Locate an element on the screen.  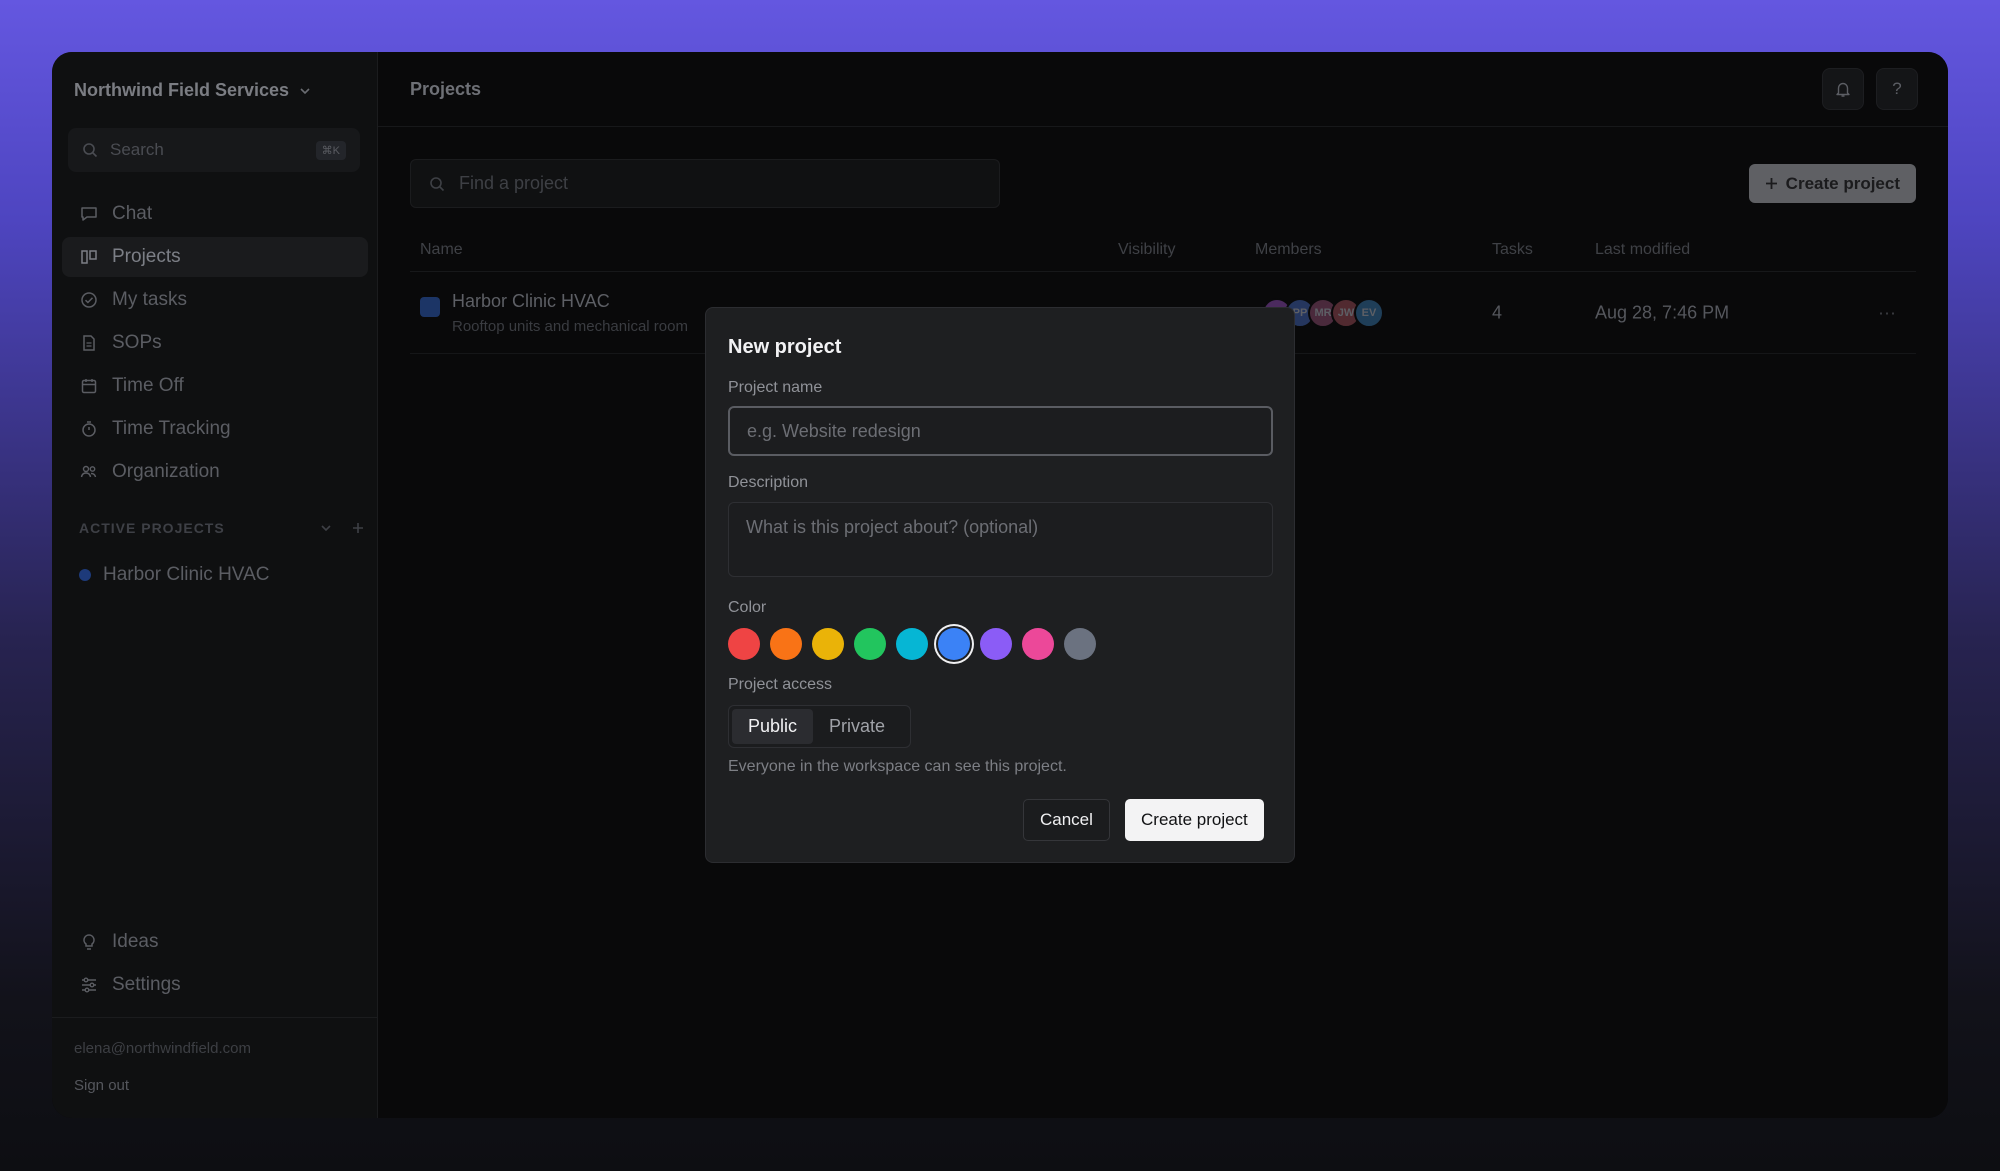
sidebar-item-chat: Chat is located at coordinates (215, 214).